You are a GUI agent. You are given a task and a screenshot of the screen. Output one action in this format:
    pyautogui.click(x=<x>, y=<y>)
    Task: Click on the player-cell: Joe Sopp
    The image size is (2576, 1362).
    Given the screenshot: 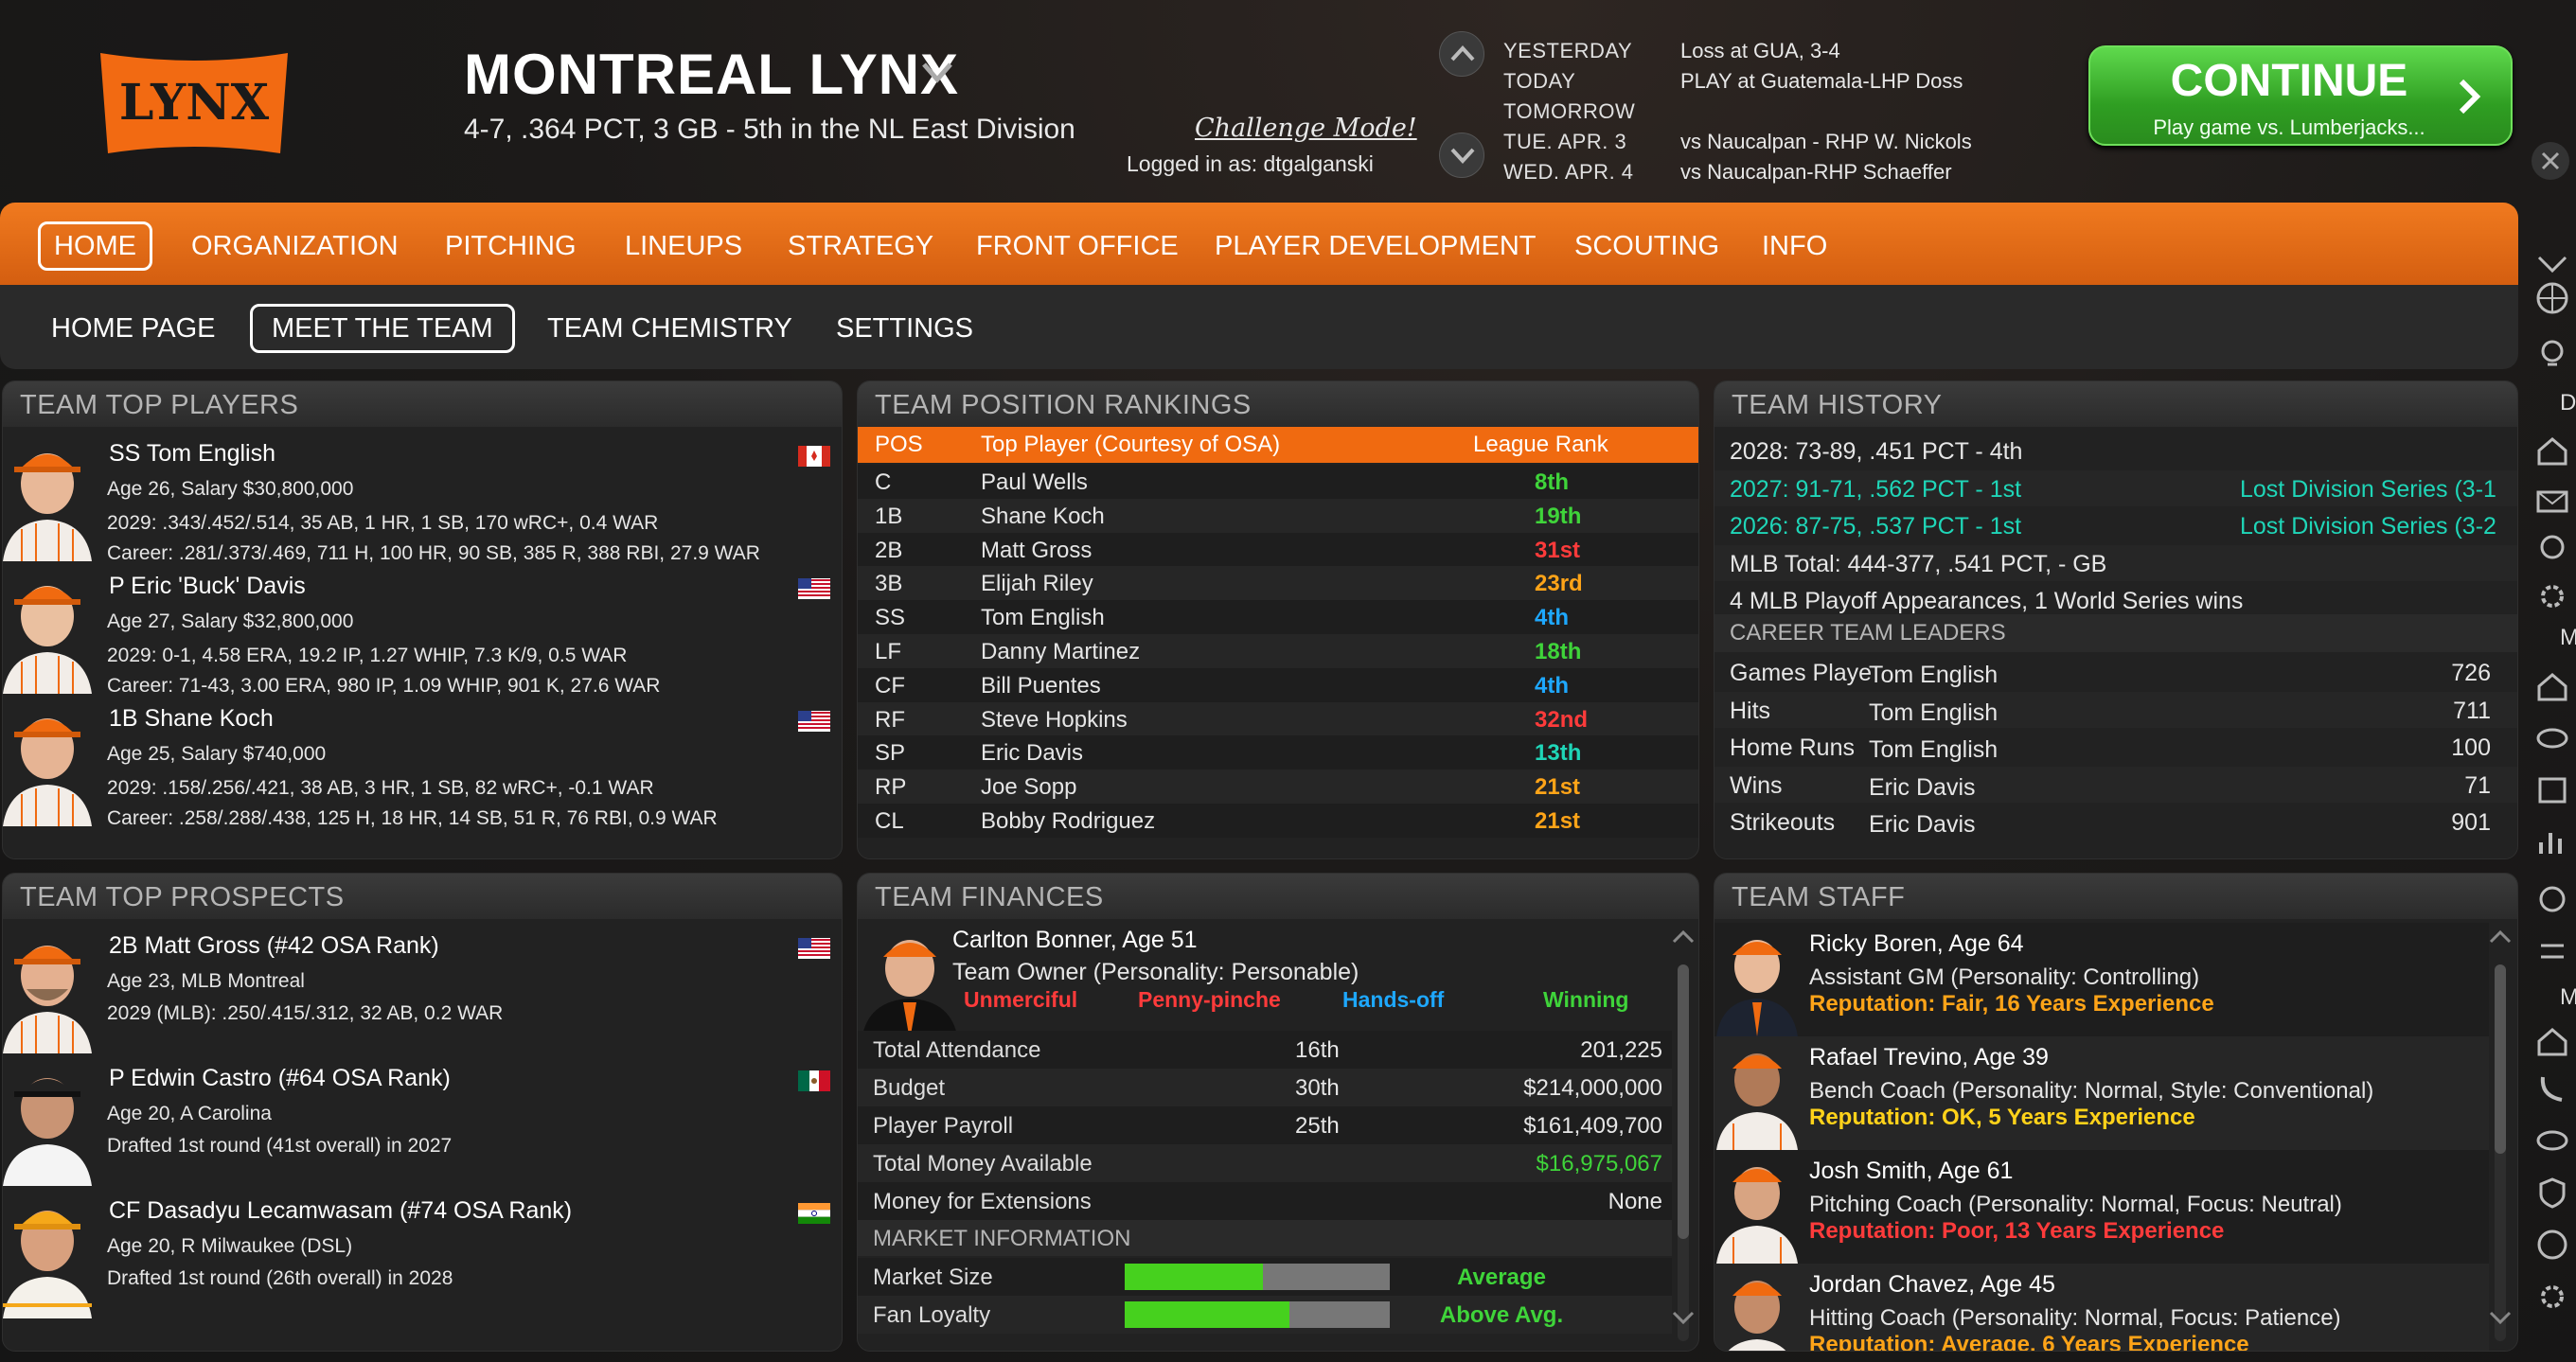 What is the action you would take?
    pyautogui.click(x=1029, y=788)
    